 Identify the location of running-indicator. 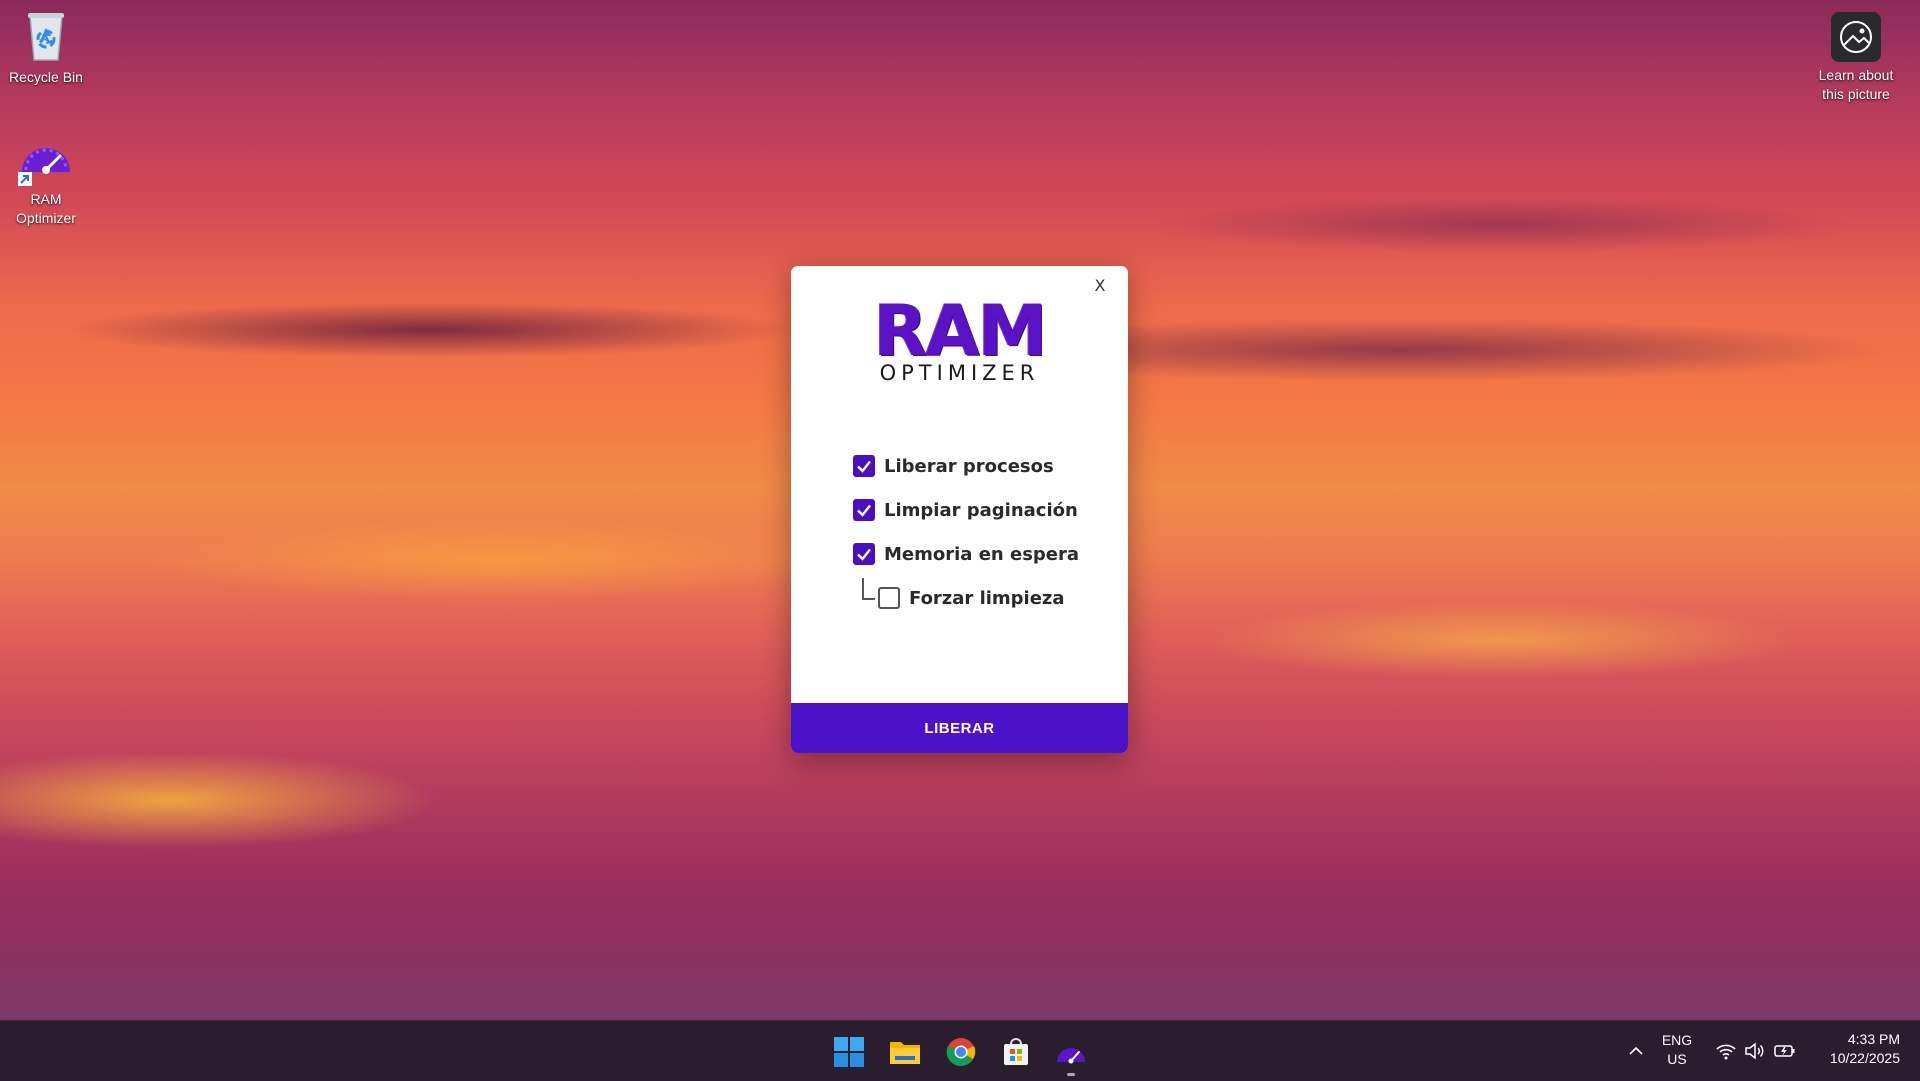
(1071, 1074).